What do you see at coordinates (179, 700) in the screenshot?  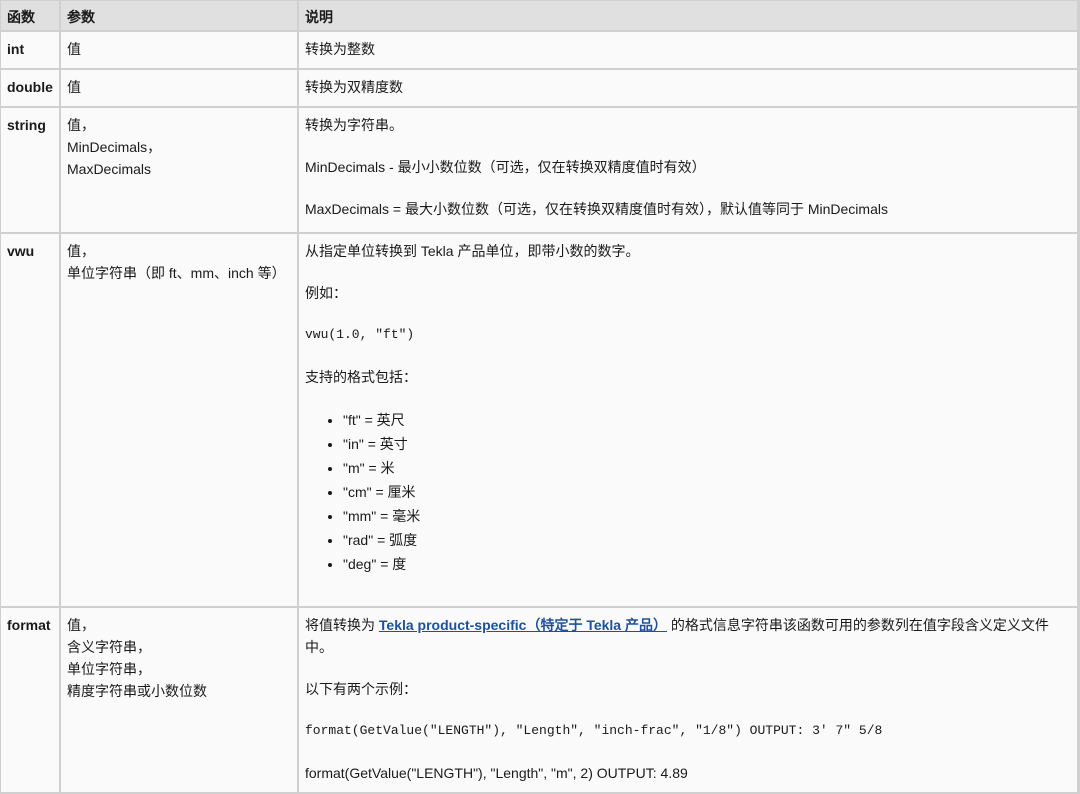 I see `param-cell: 值， 含义字符串， 单位字符串， 精度字符串或小数位数` at bounding box center [179, 700].